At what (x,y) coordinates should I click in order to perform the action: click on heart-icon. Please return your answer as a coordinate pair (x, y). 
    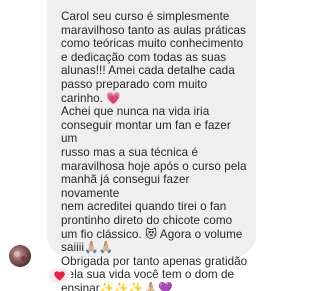
    Looking at the image, I should click on (59, 275).